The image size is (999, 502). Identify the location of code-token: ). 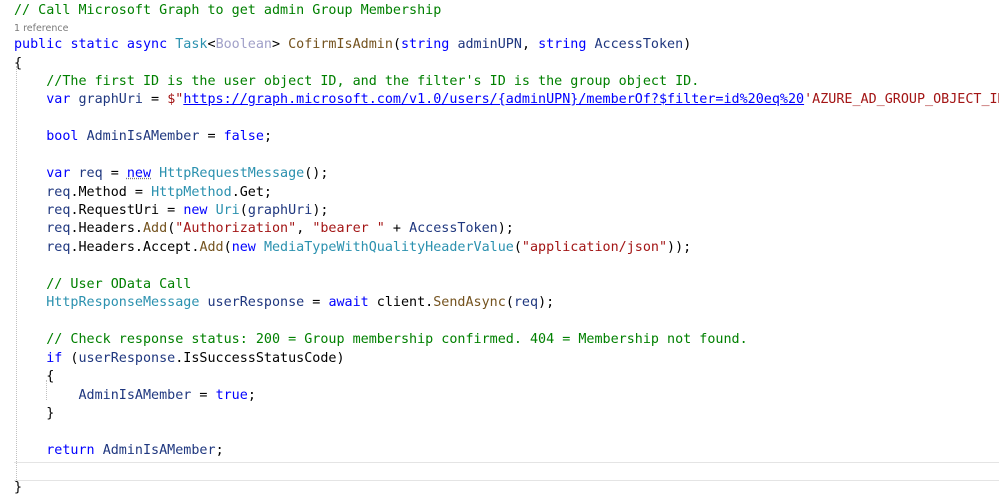
(687, 44).